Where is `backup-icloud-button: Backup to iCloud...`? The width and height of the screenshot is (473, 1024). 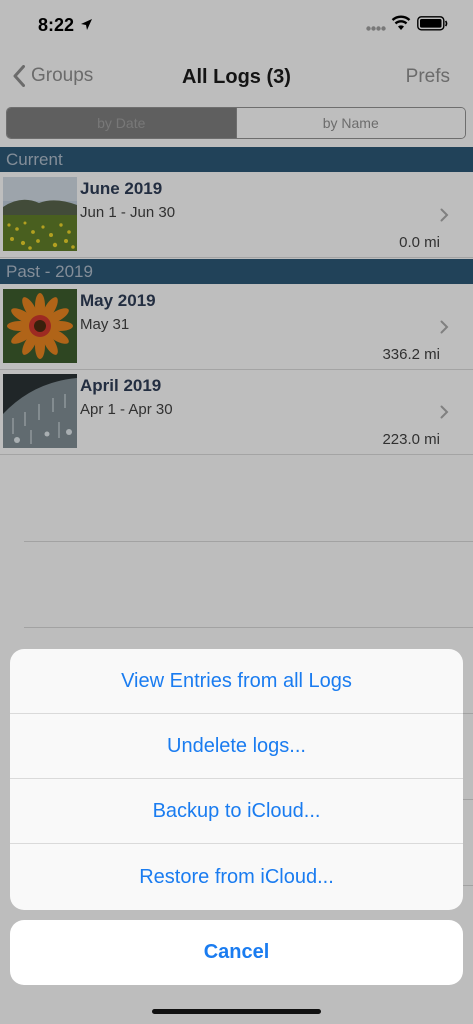 backup-icloud-button: Backup to iCloud... is located at coordinates (236, 811).